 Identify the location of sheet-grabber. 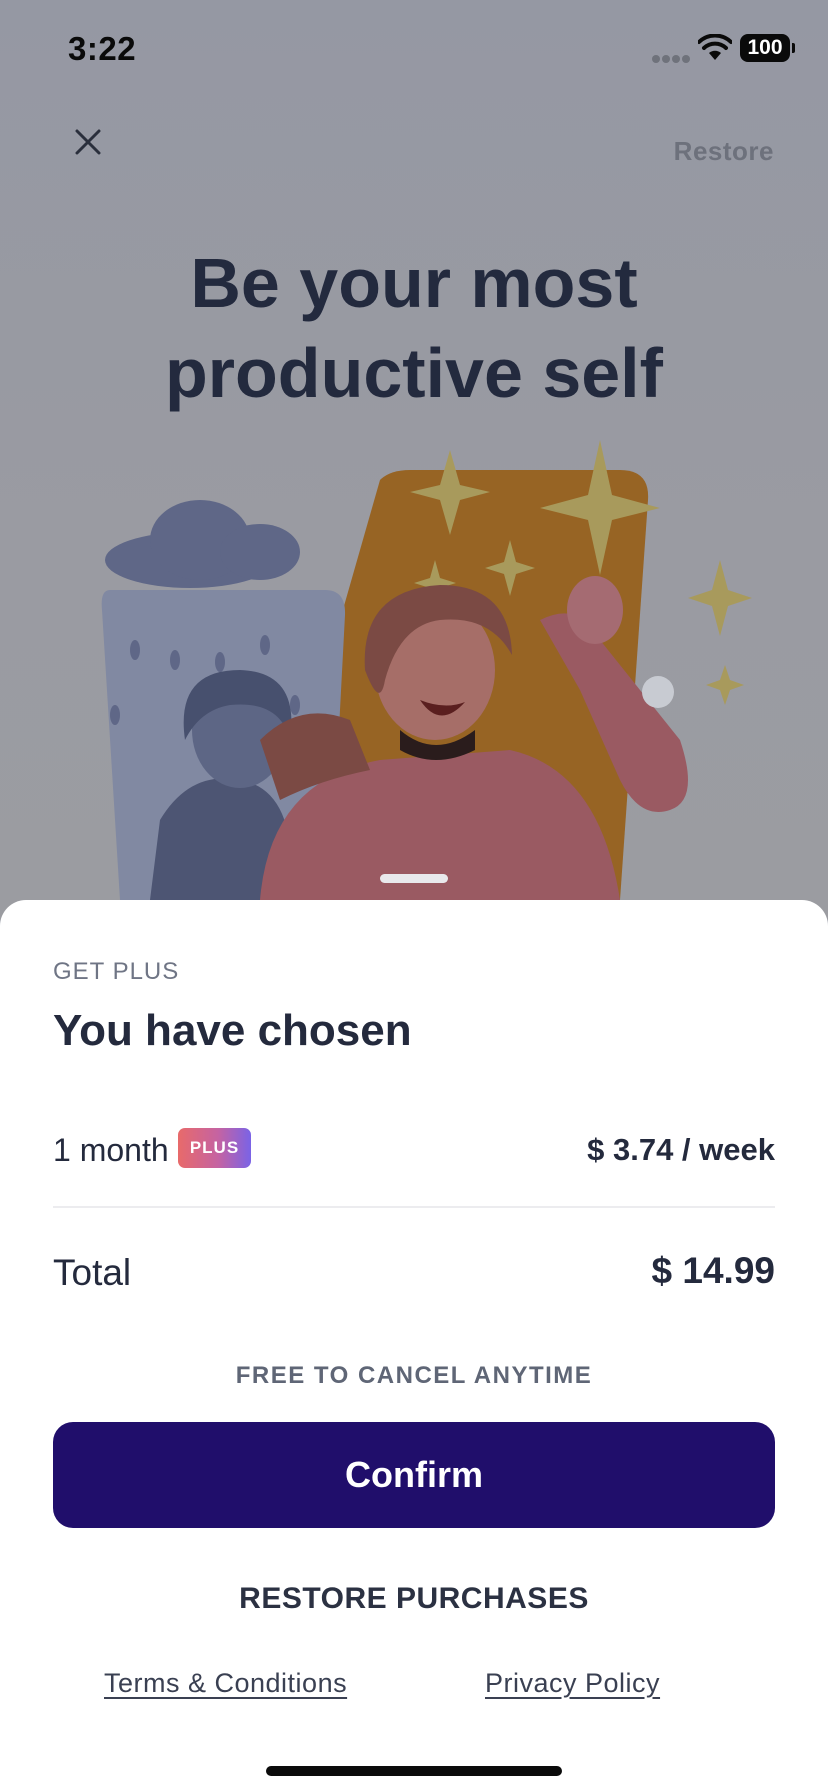
(414, 878).